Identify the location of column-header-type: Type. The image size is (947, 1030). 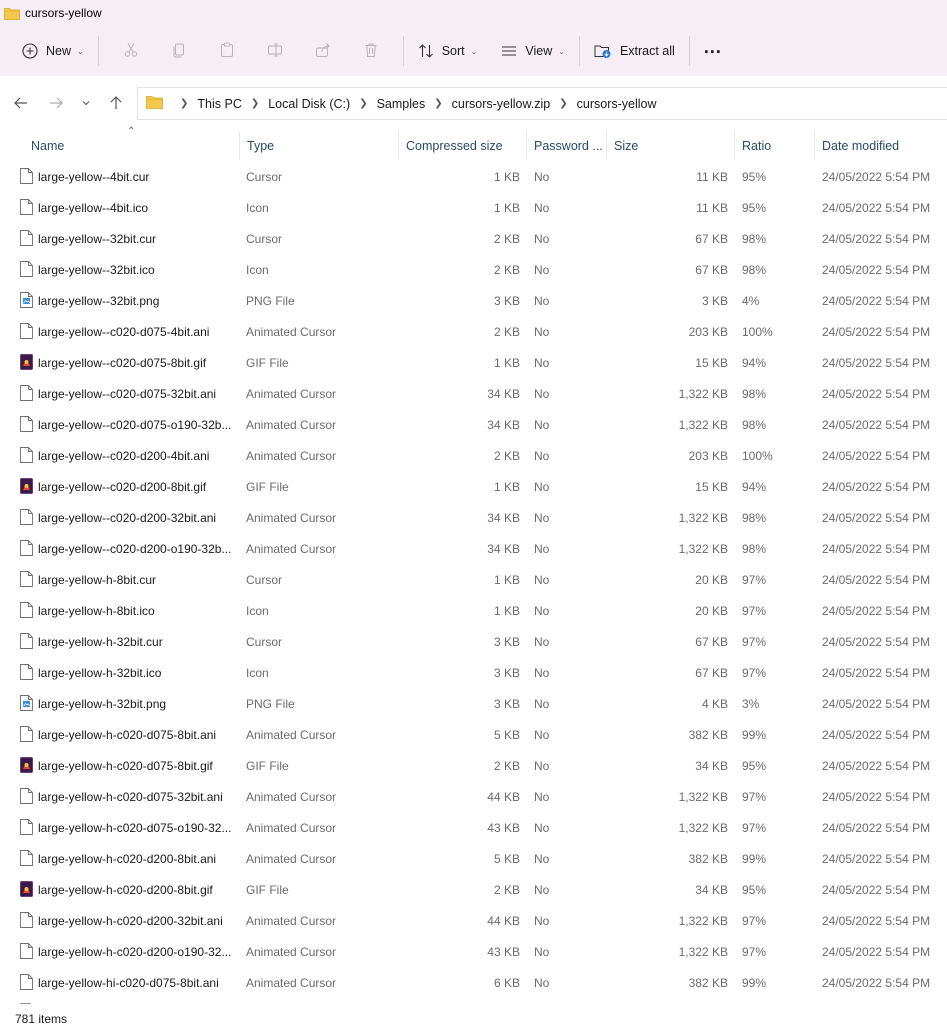
(319, 146).